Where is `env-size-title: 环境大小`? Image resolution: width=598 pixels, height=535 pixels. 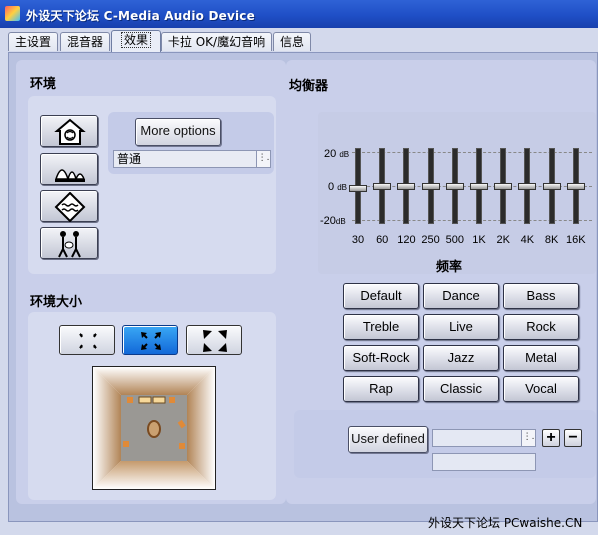
env-size-title: 环境大小 is located at coordinates (56, 302).